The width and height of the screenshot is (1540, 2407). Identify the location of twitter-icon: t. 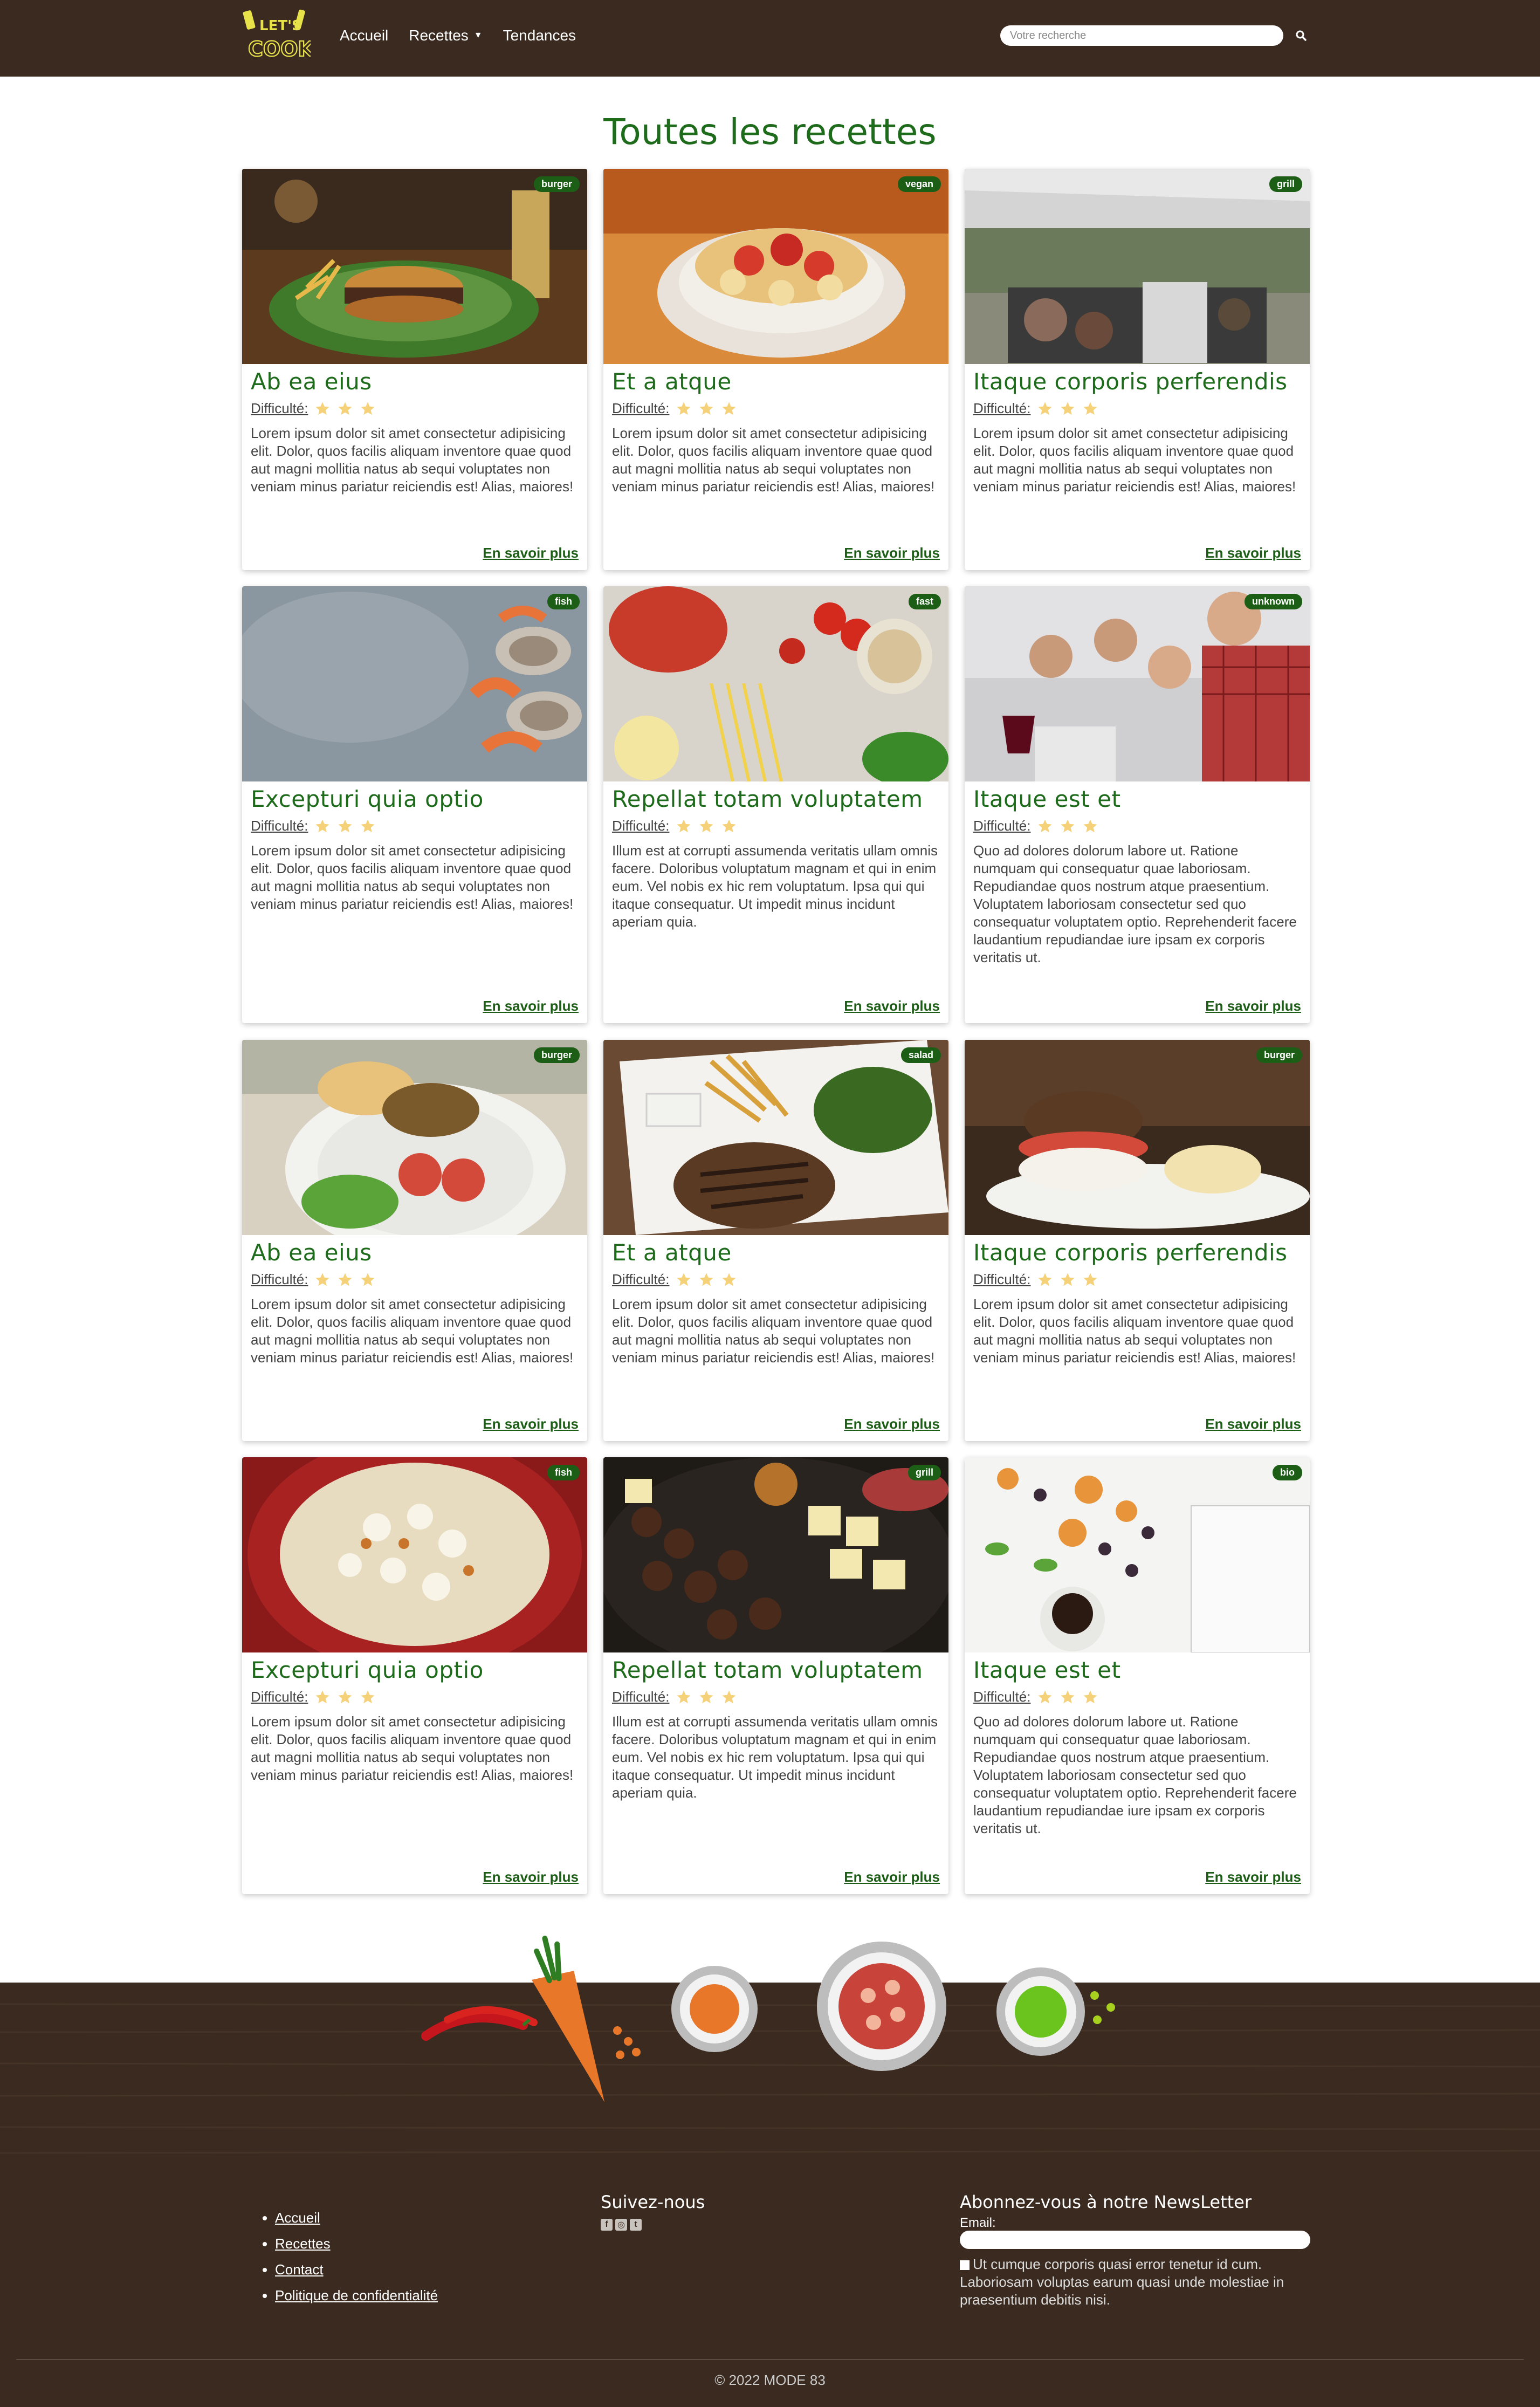
(636, 2225).